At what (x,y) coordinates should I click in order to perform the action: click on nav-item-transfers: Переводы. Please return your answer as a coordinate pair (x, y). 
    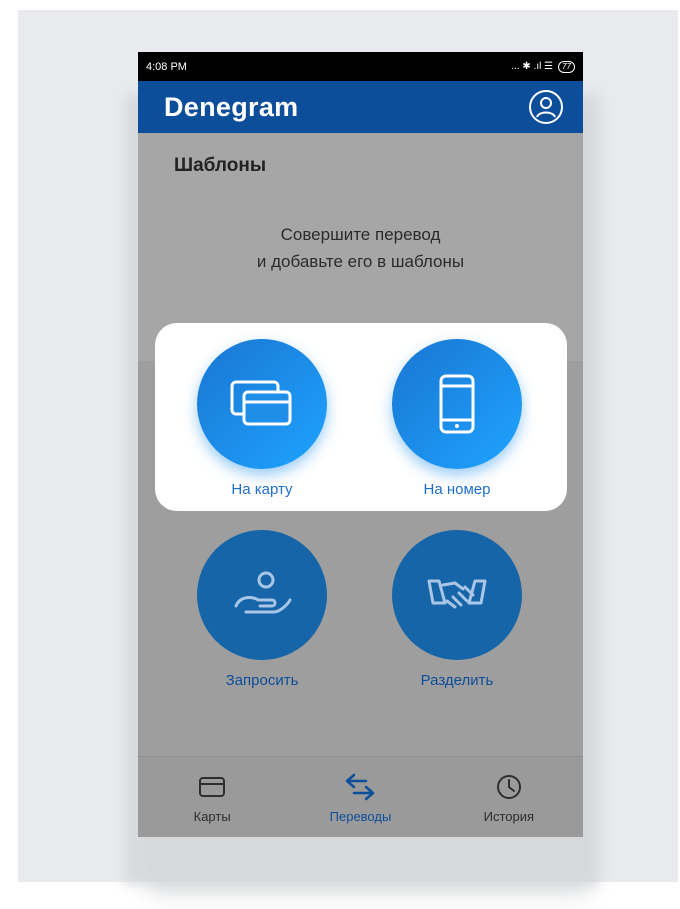
    Looking at the image, I should click on (360, 797).